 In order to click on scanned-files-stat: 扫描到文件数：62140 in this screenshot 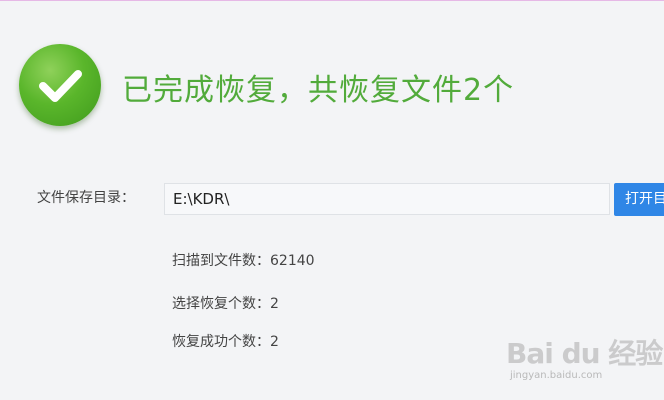, I will do `click(243, 261)`.